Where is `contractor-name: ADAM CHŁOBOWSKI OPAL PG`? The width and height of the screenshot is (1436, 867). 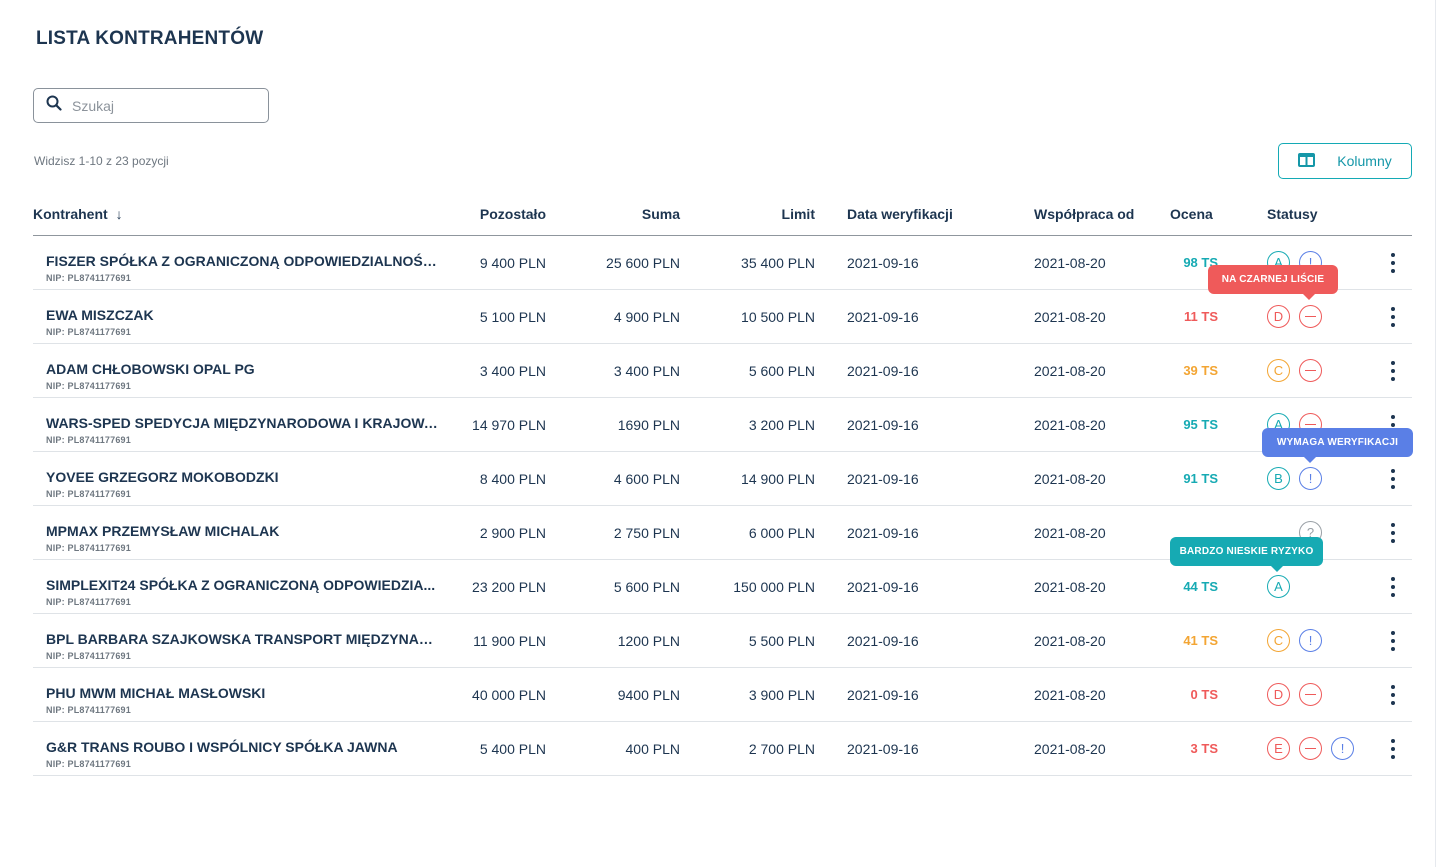 contractor-name: ADAM CHŁOBOWSKI OPAL PG is located at coordinates (243, 369).